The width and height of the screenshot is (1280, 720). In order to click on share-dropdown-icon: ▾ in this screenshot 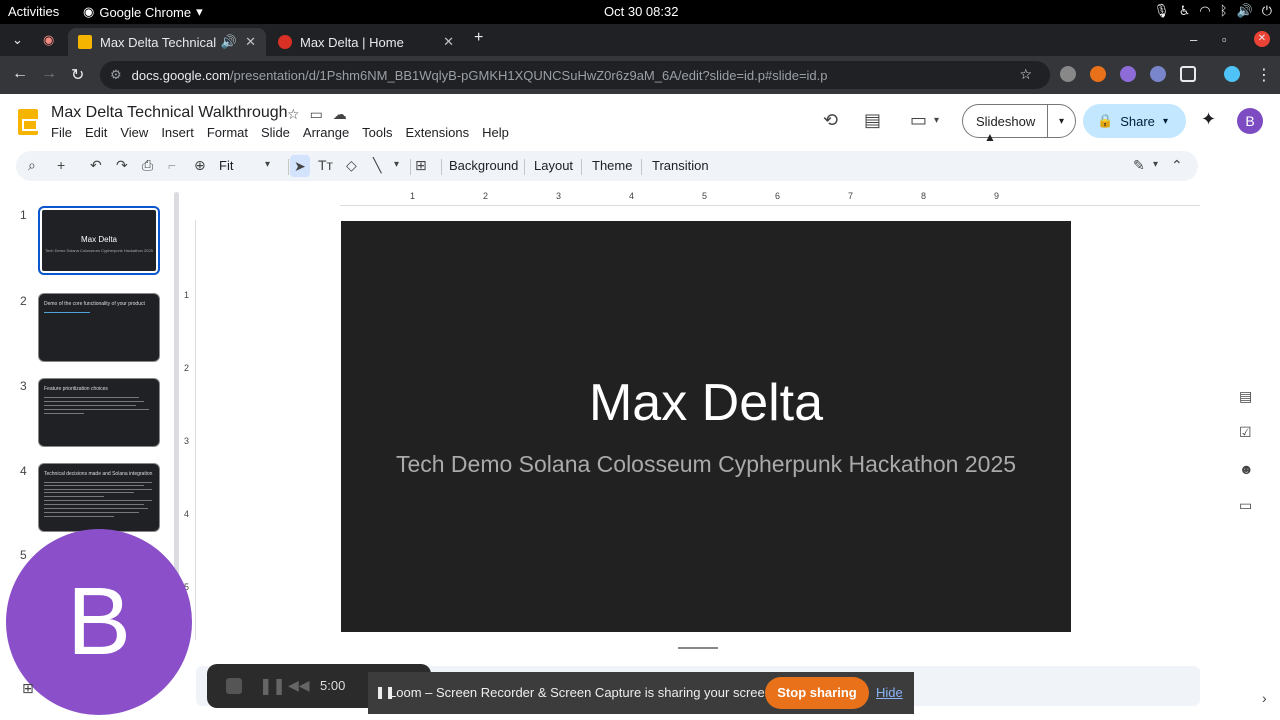, I will do `click(1174, 121)`.